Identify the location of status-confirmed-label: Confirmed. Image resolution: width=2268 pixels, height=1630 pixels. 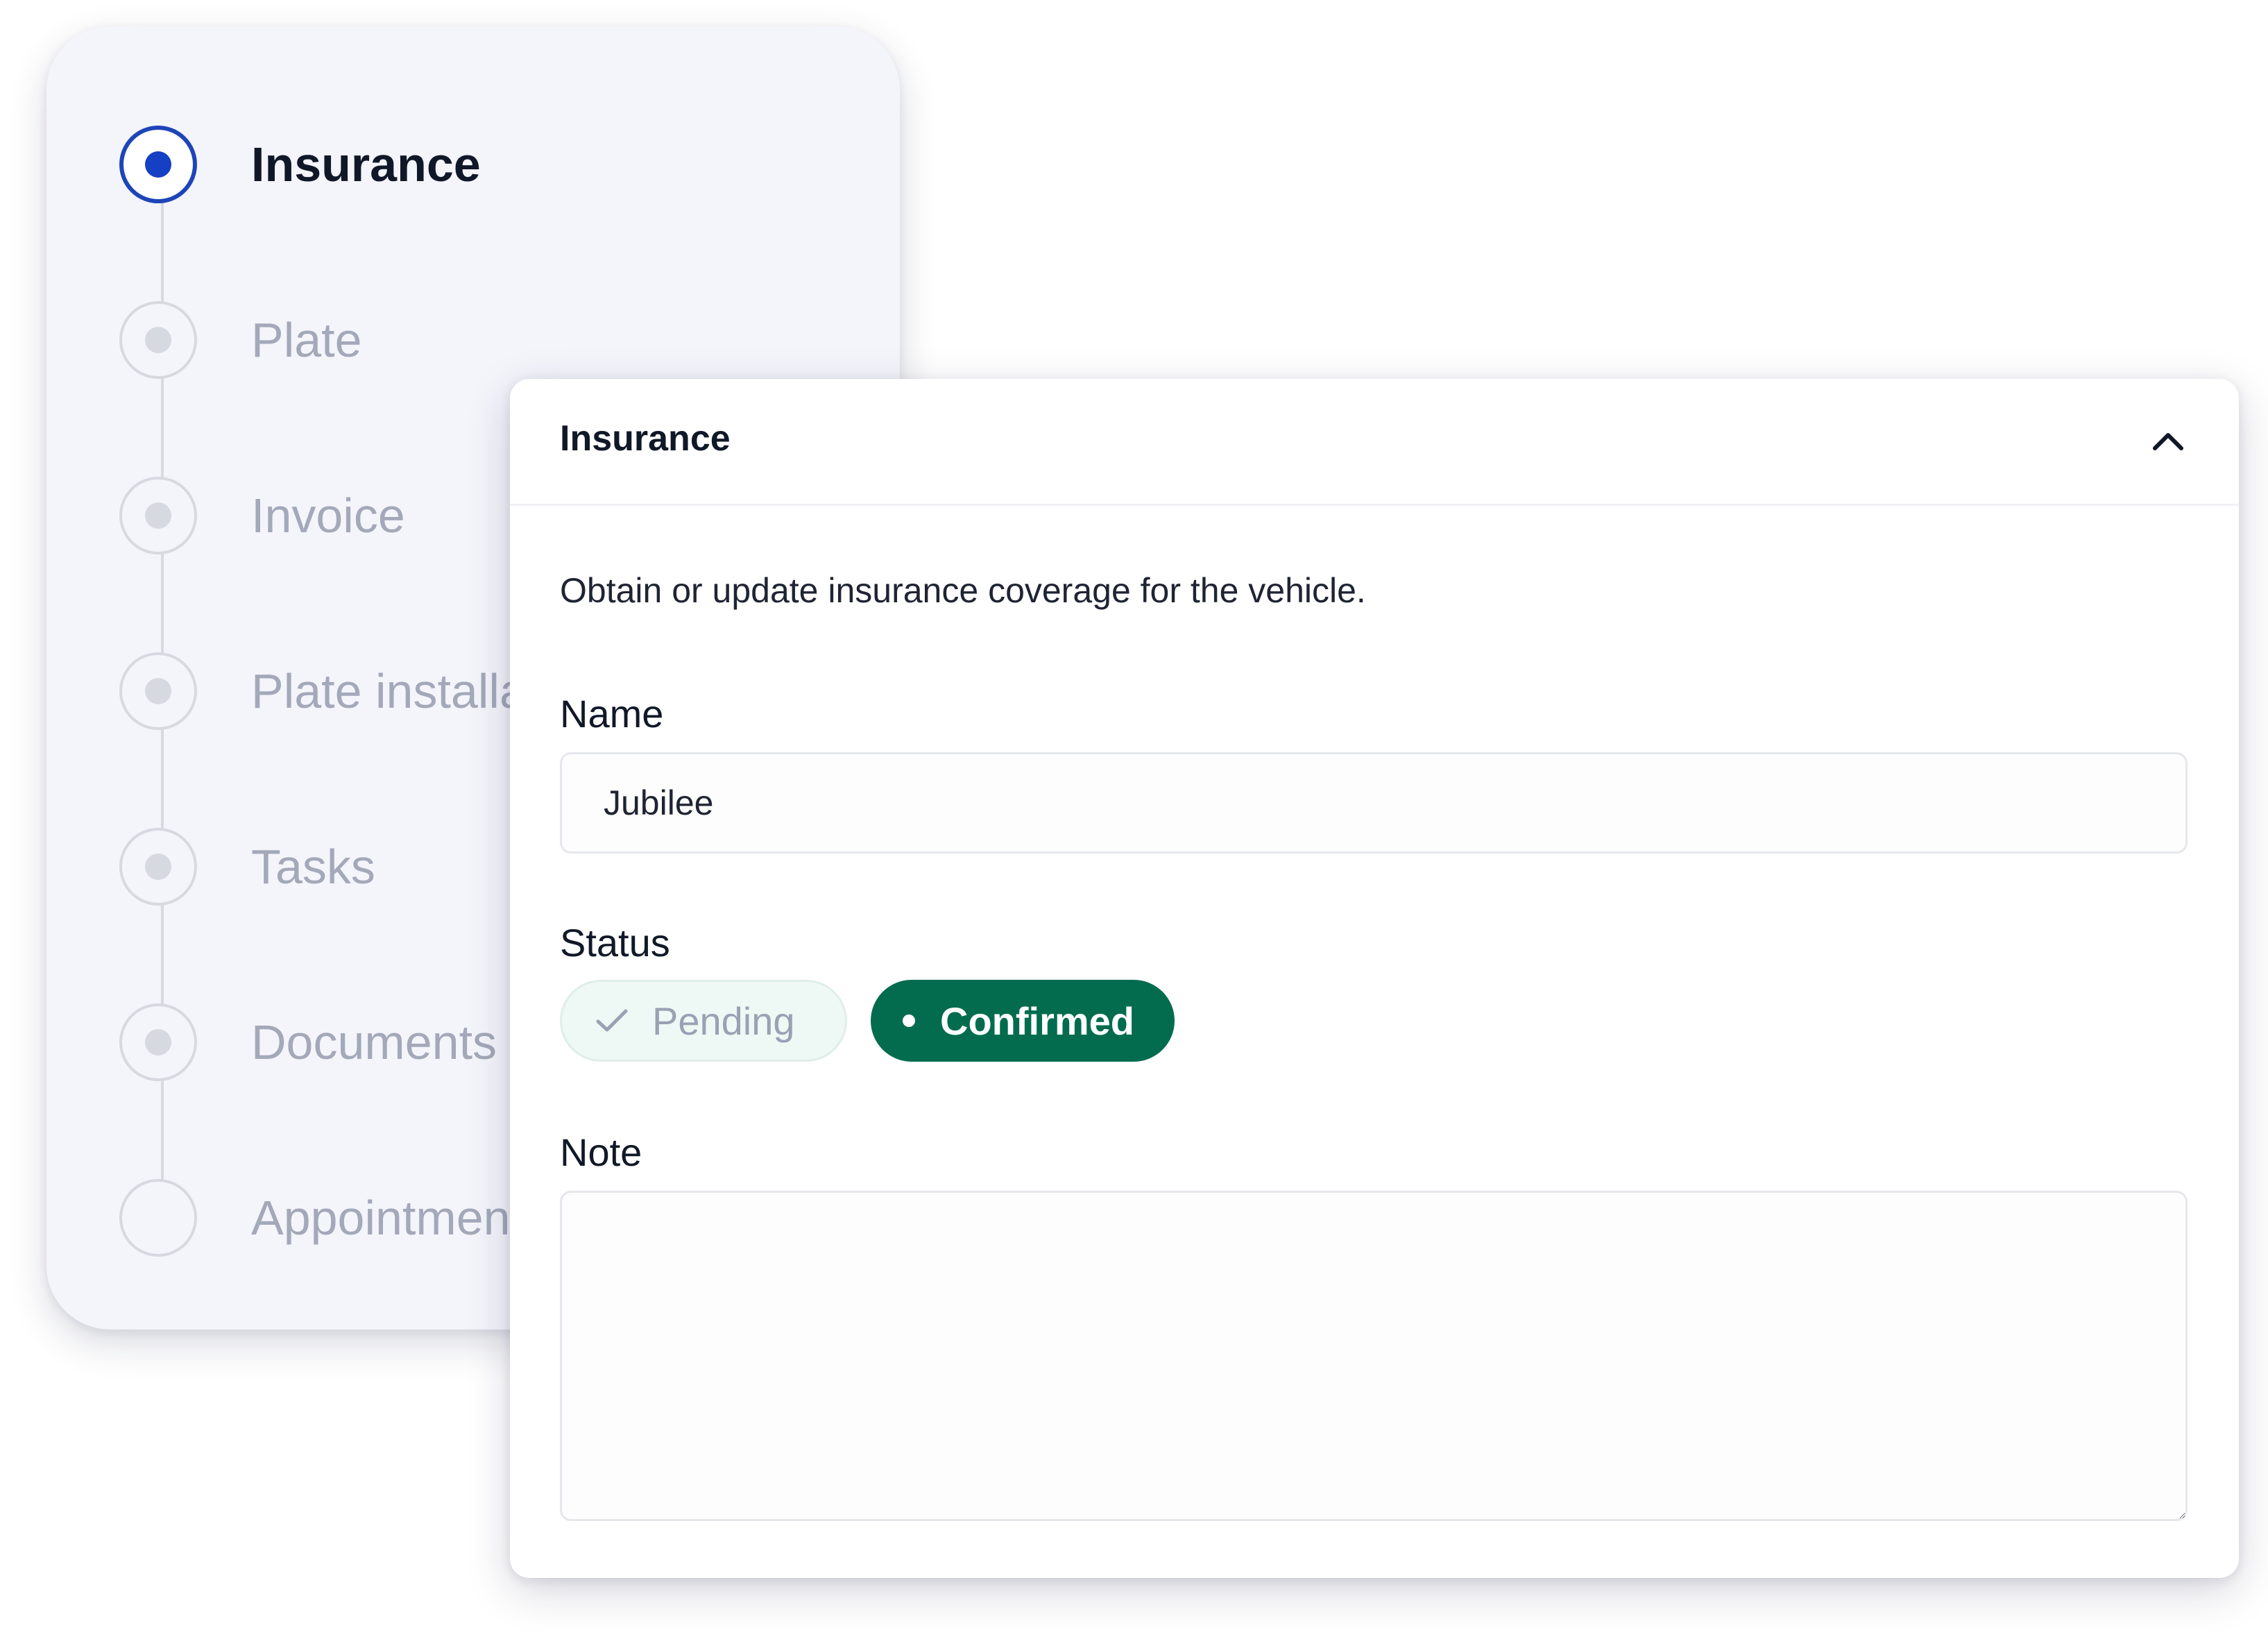
(1037, 1021).